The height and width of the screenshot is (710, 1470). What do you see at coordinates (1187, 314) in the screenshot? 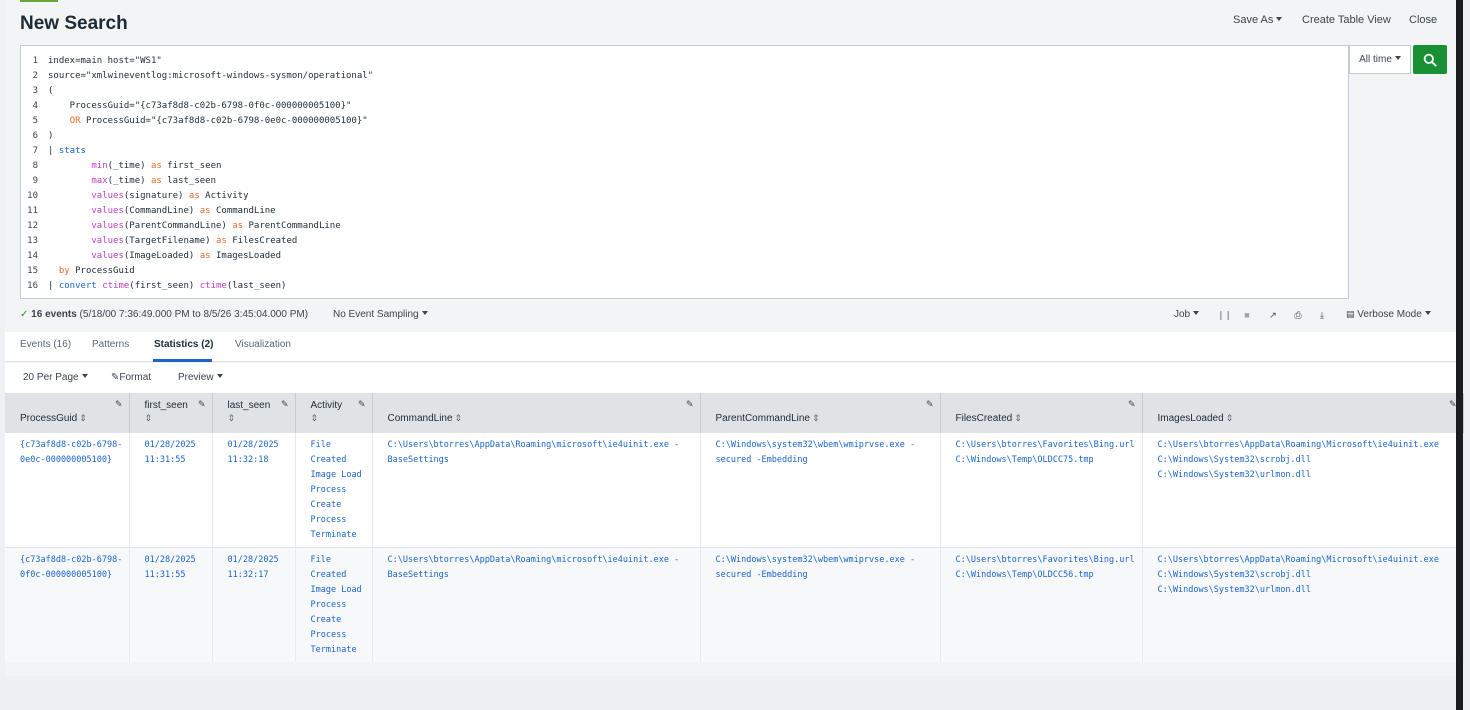
I see `job-menu: Job` at bounding box center [1187, 314].